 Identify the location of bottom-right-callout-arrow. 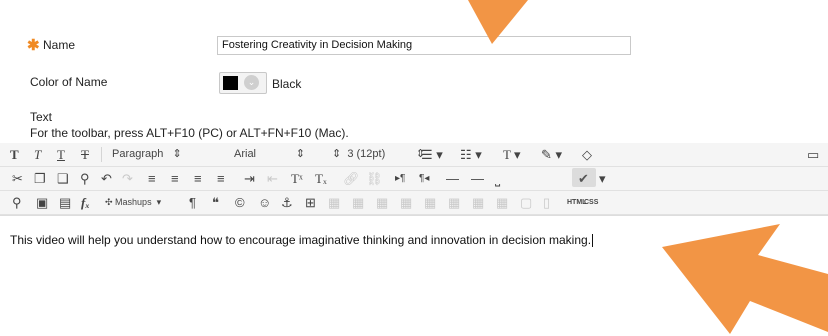
(745, 279).